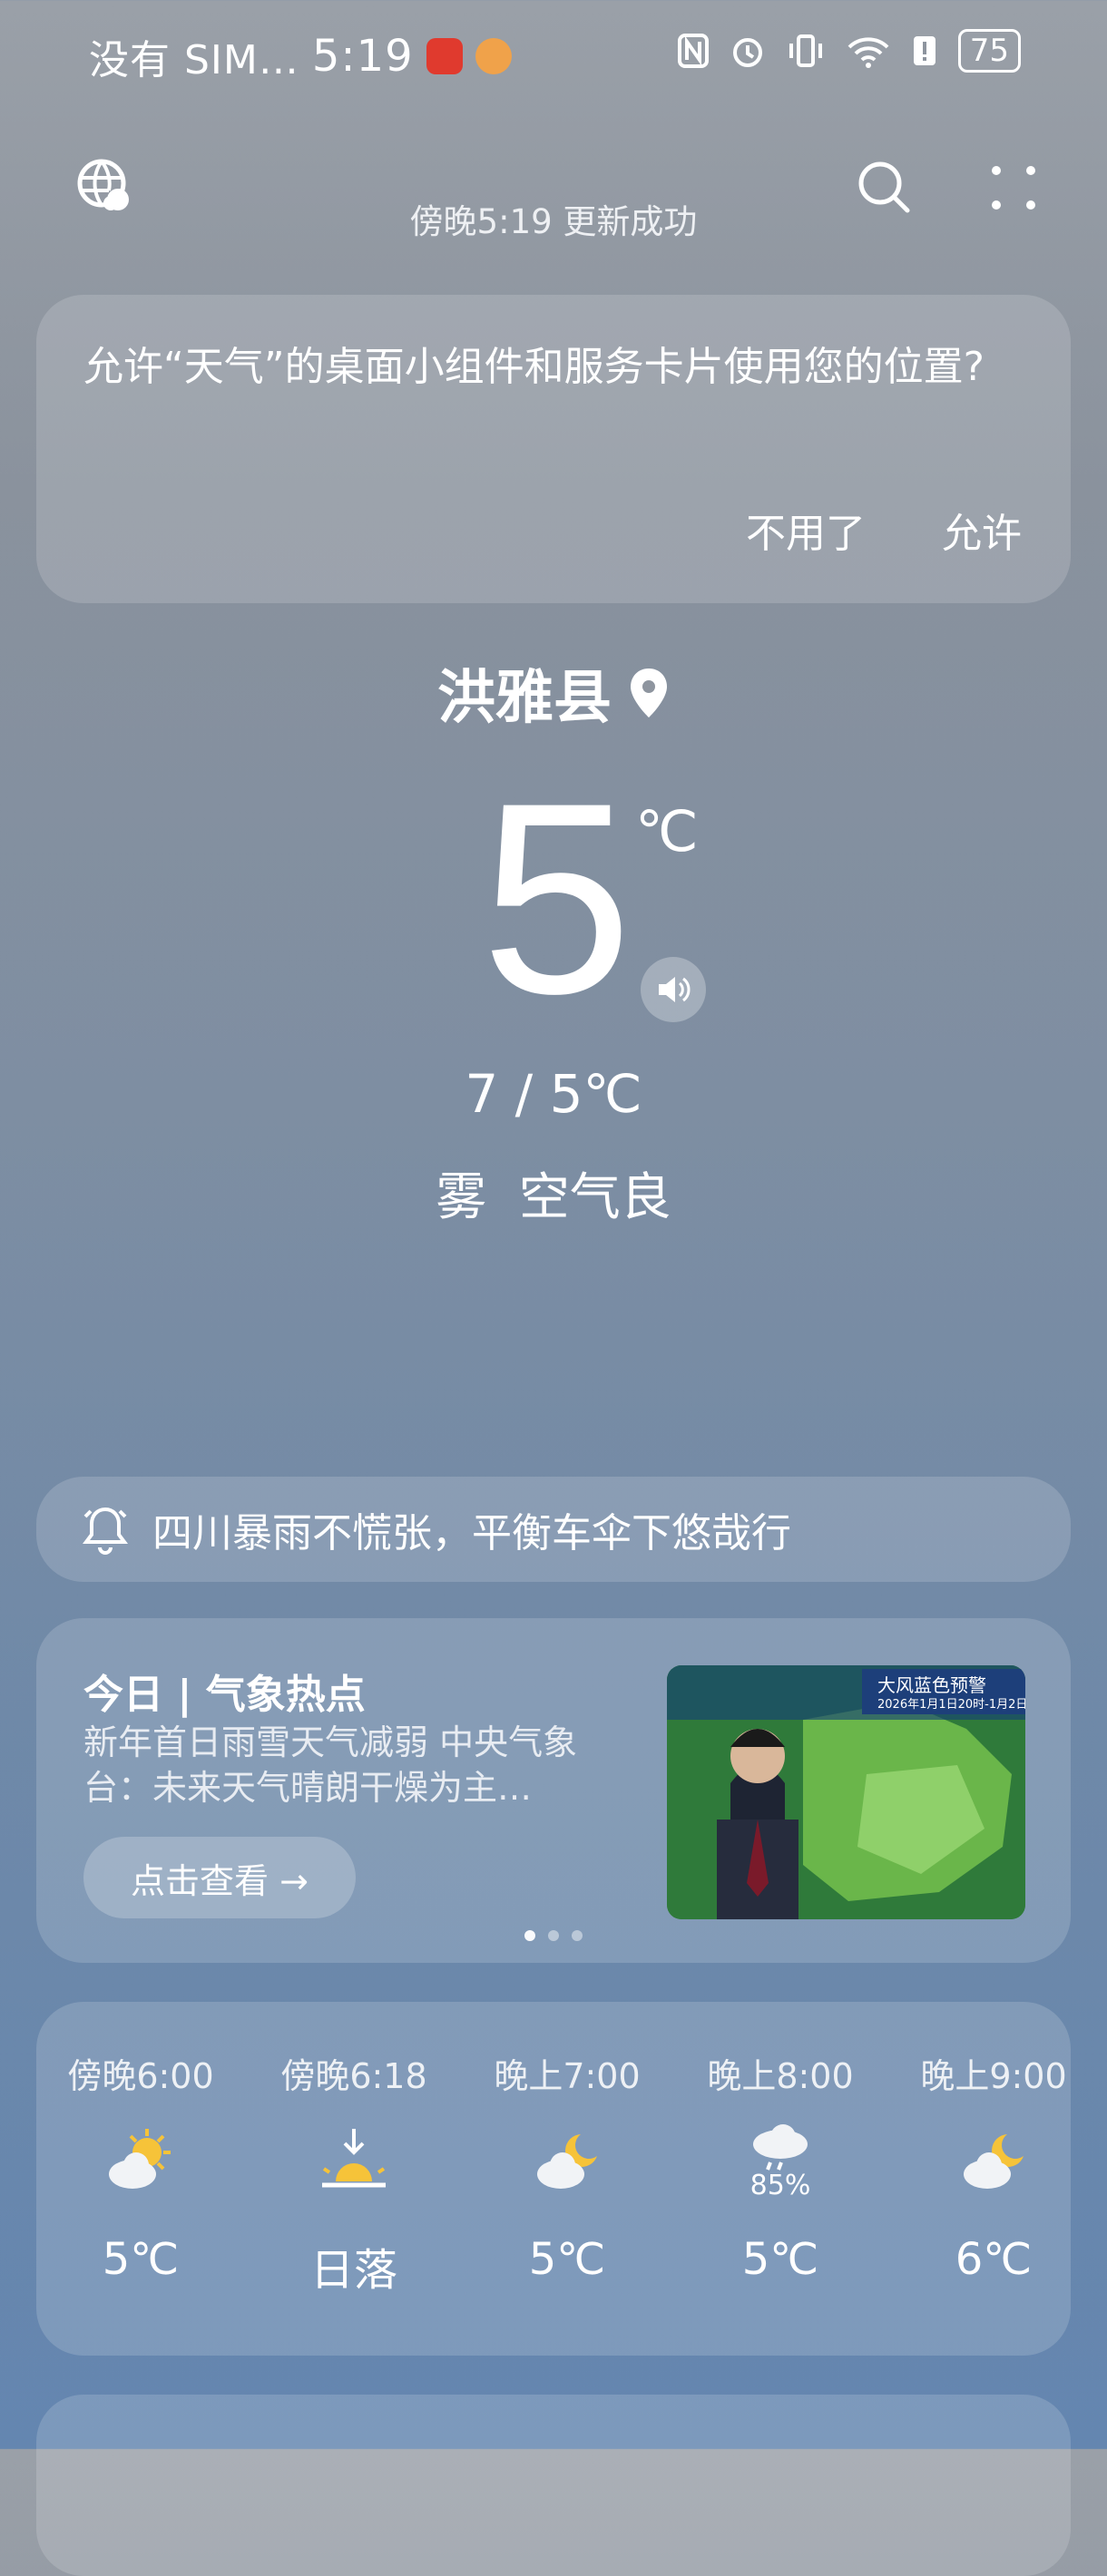 The width and height of the screenshot is (1107, 2576). I want to click on nfc-icon, so click(693, 51).